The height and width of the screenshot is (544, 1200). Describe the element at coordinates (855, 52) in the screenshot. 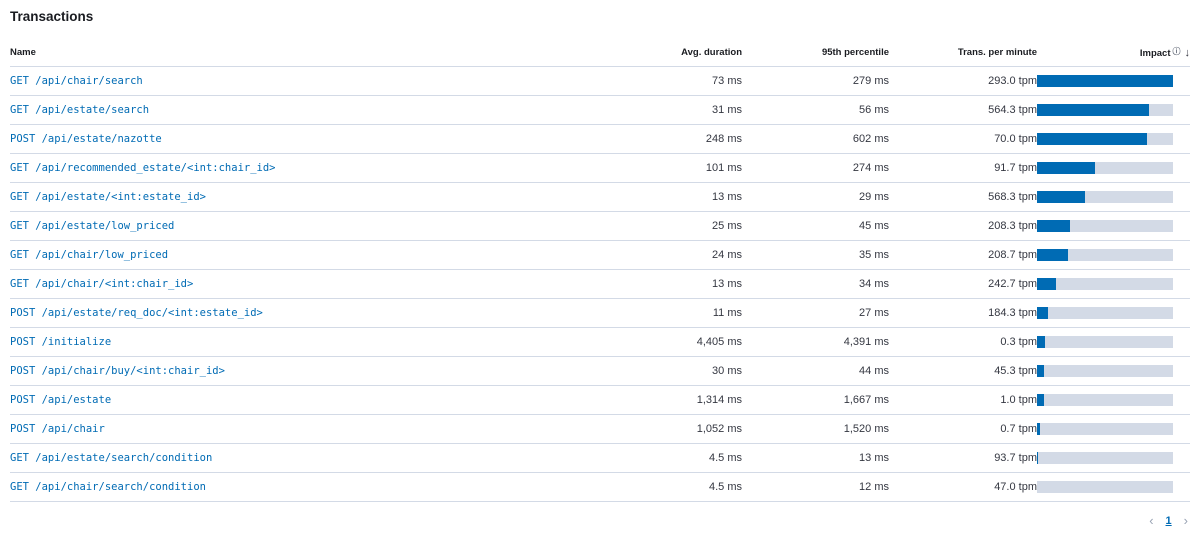

I see `column-header-95th-percentile-label: 95th percentile` at that location.